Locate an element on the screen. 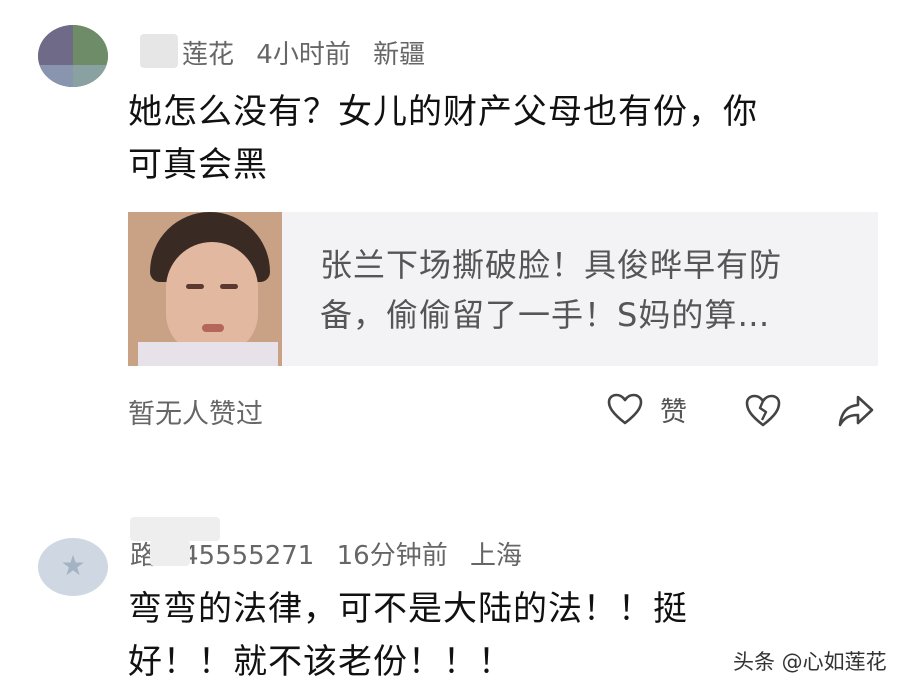 This screenshot has height=691, width=922. comment-line: 弯弯的法律，可不是大陆的法！！挺 is located at coordinates (408, 609).